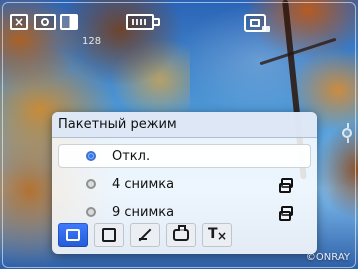  Describe the element at coordinates (92, 41) in the screenshot. I see `resolution-value: 128` at that location.